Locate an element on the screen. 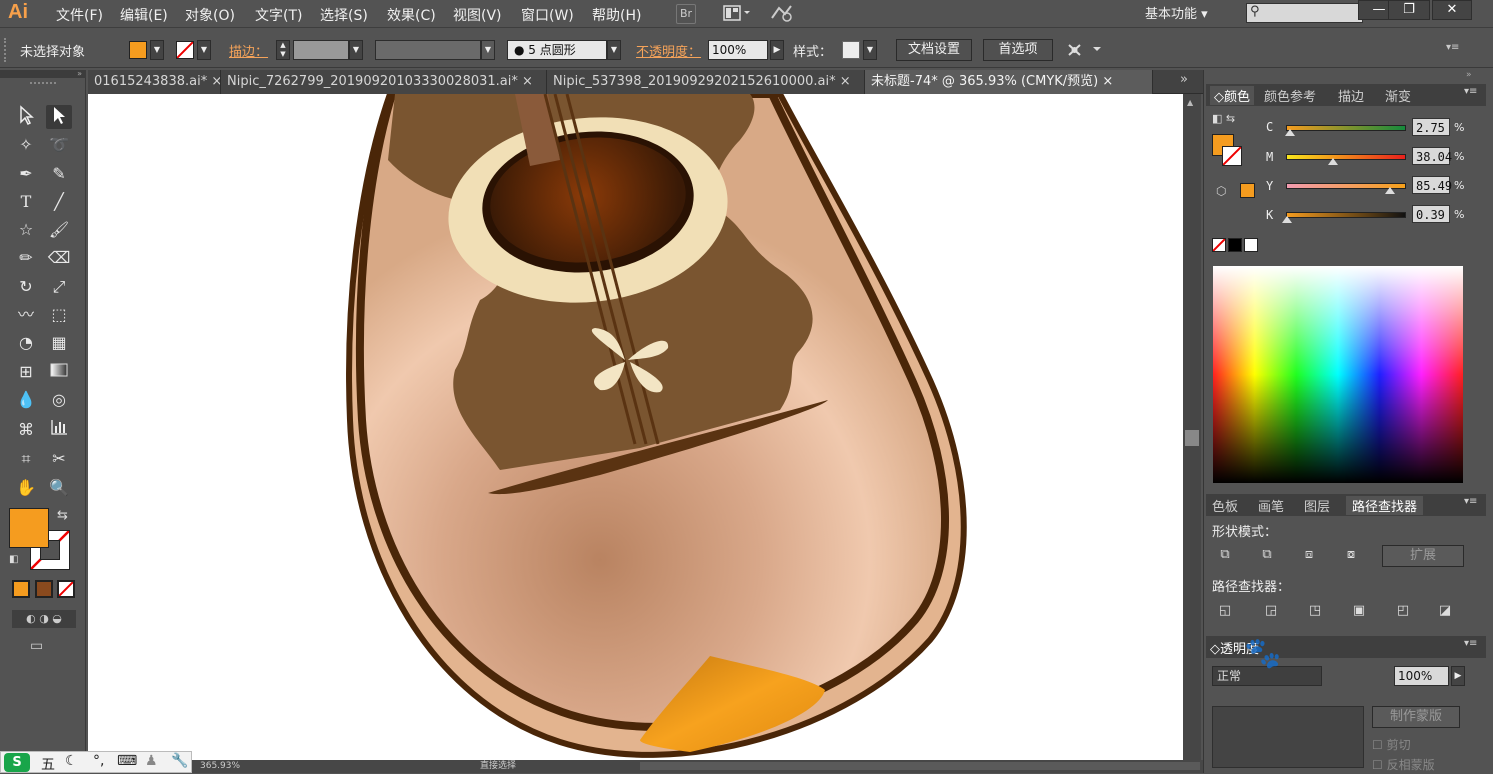 The image size is (1493, 774). magic-wand-tool-icon: ✧ is located at coordinates (26, 145).